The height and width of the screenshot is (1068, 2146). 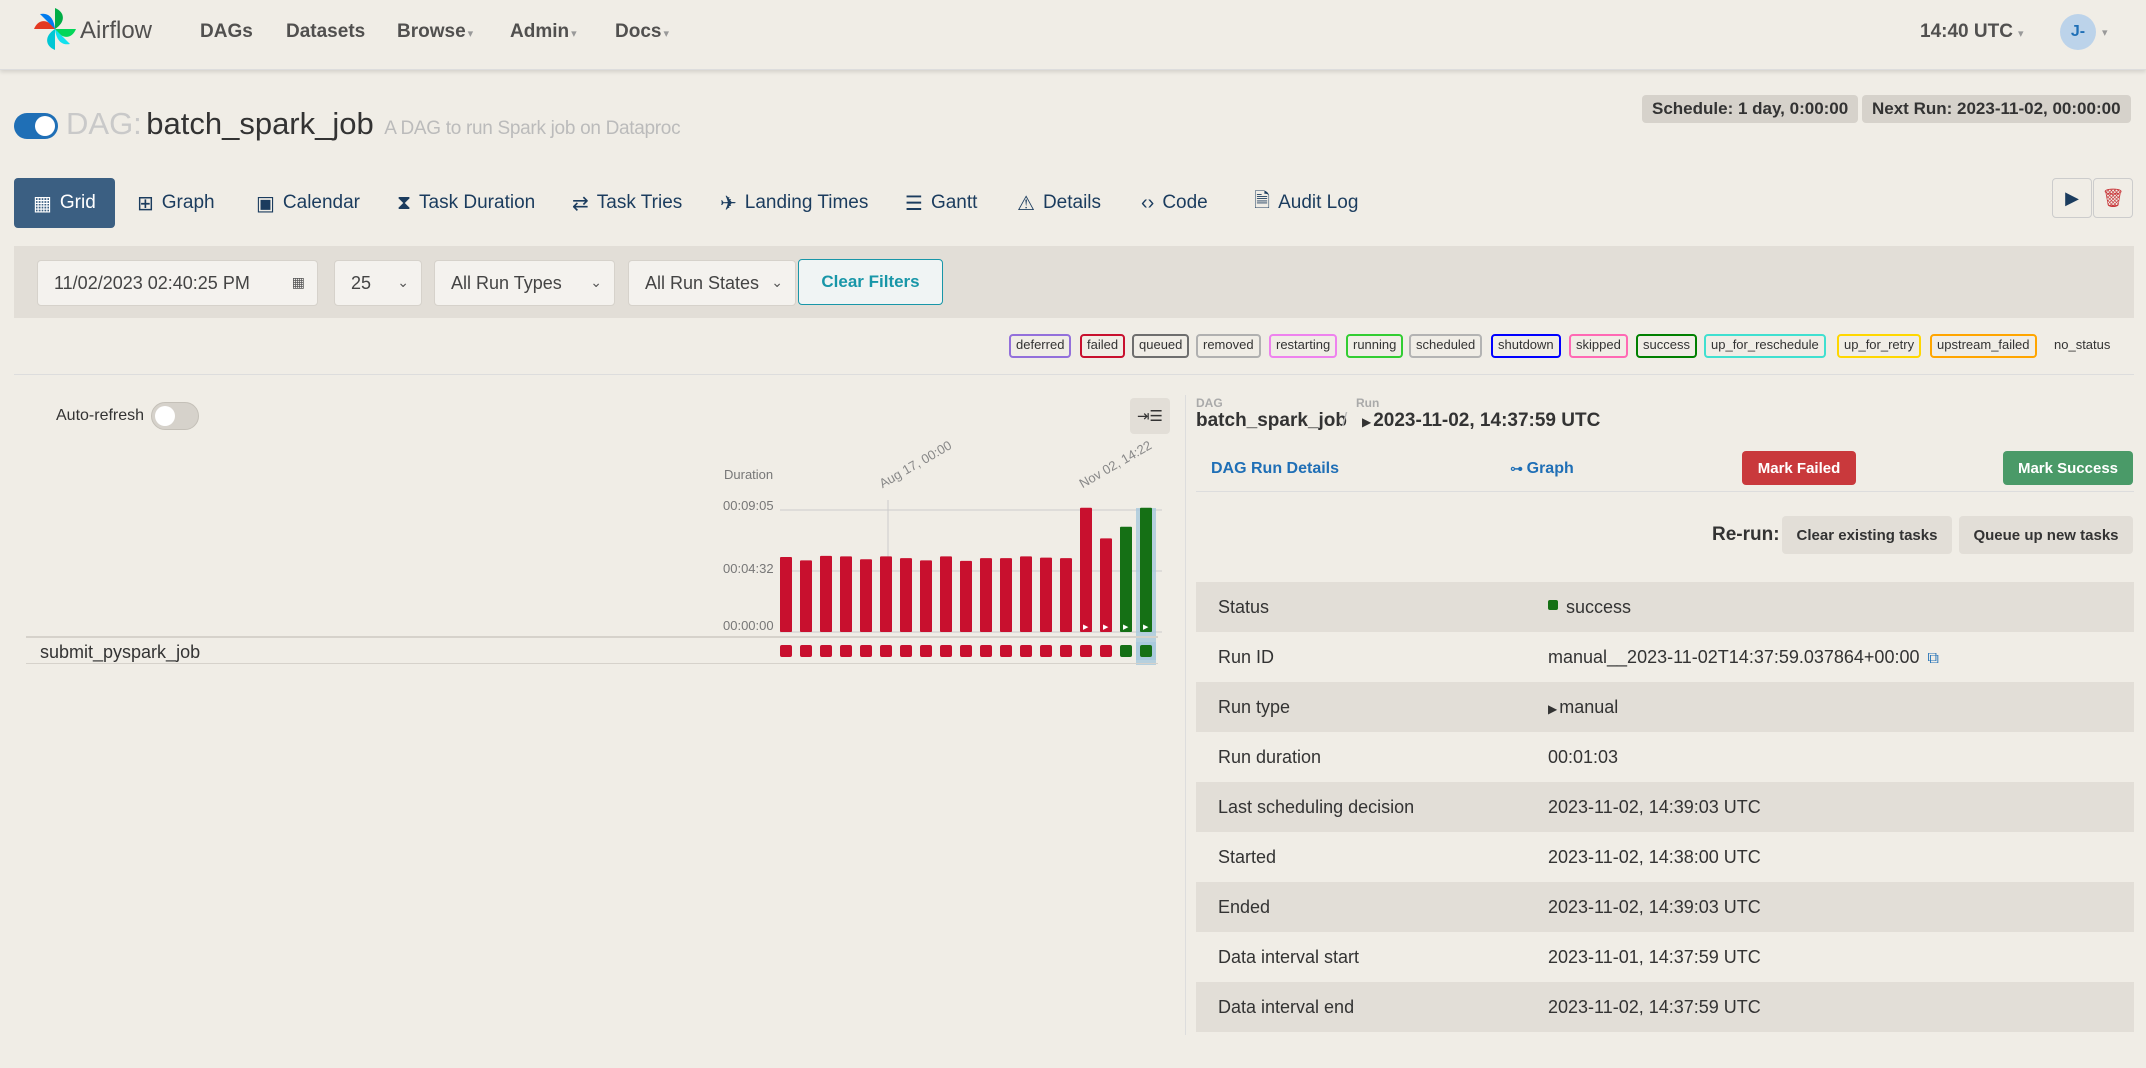 I want to click on copy-icon: ⧉, so click(x=1932, y=659).